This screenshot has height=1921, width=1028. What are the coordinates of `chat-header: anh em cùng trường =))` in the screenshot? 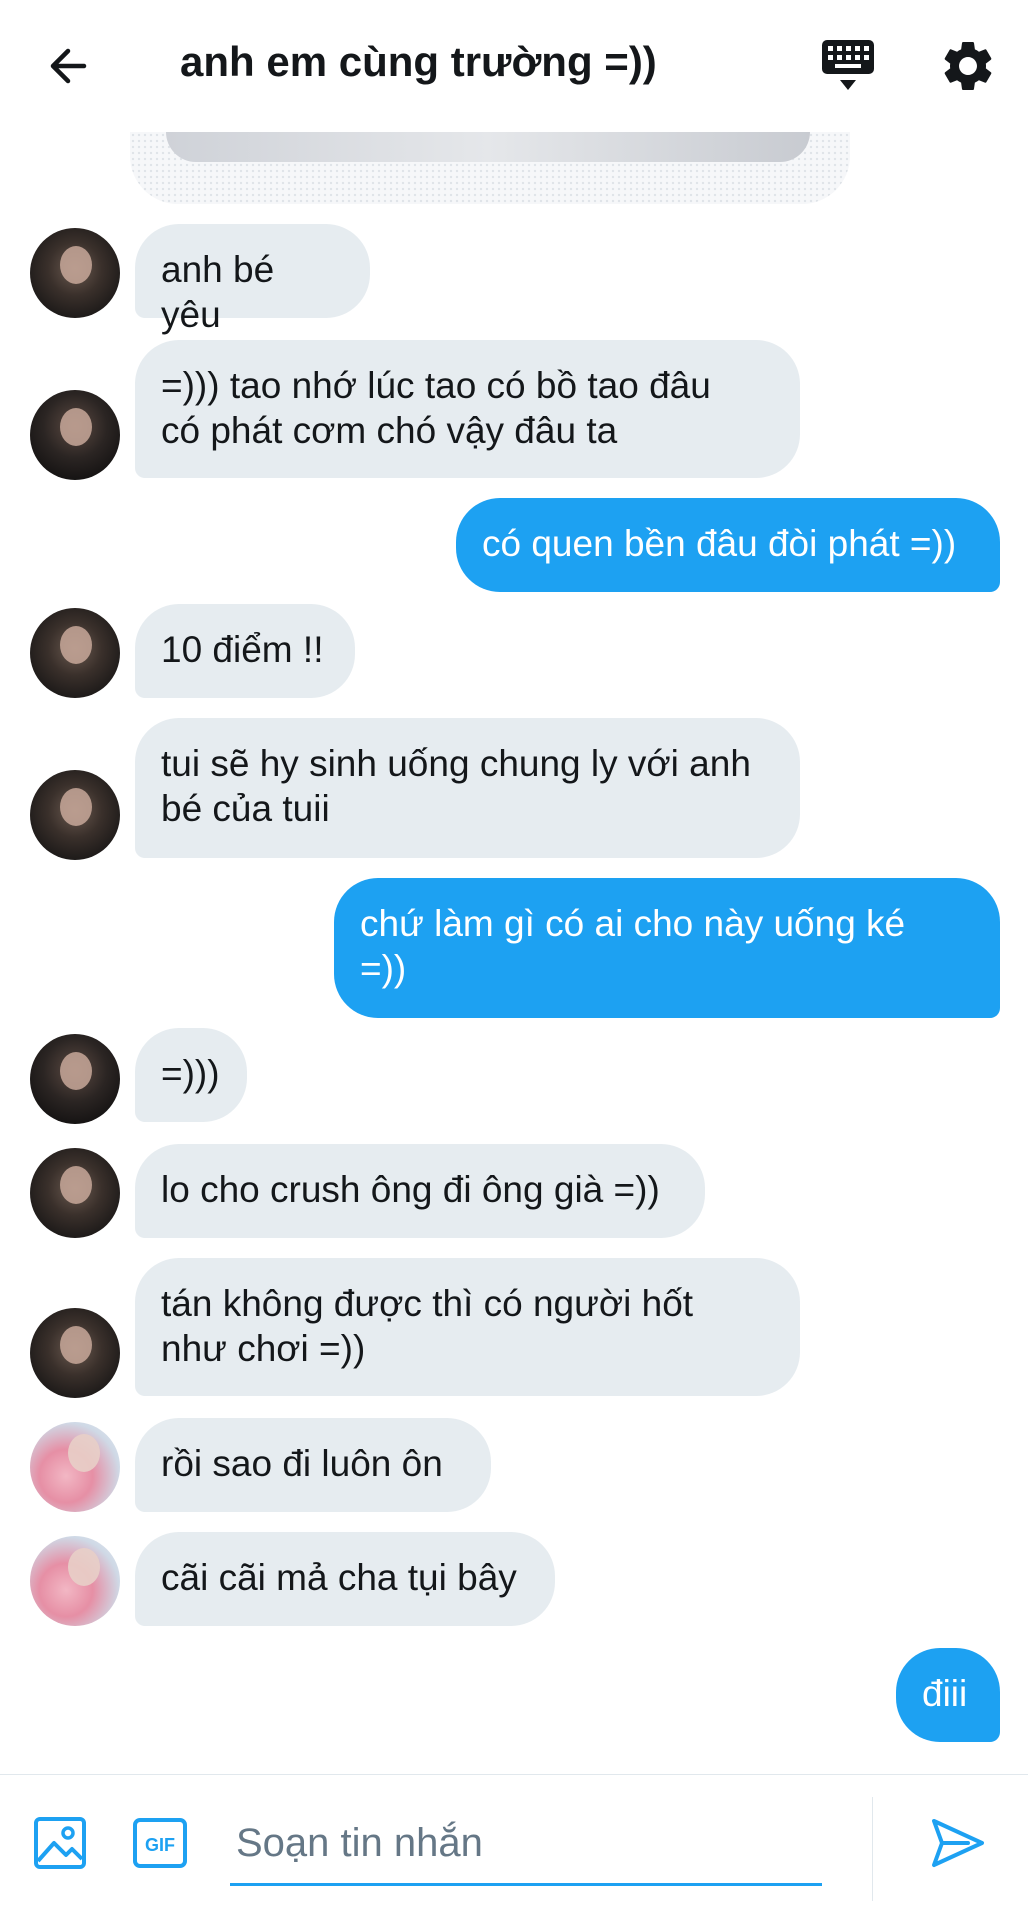 It's located at (514, 65).